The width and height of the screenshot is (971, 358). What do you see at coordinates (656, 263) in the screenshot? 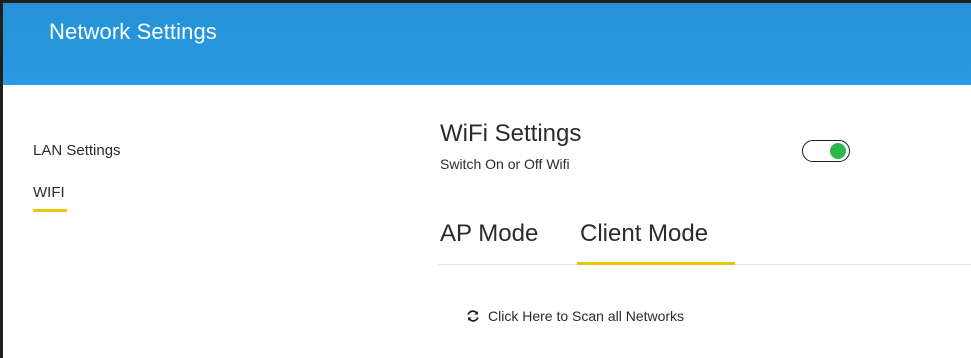
I see `tab-active-indicator` at bounding box center [656, 263].